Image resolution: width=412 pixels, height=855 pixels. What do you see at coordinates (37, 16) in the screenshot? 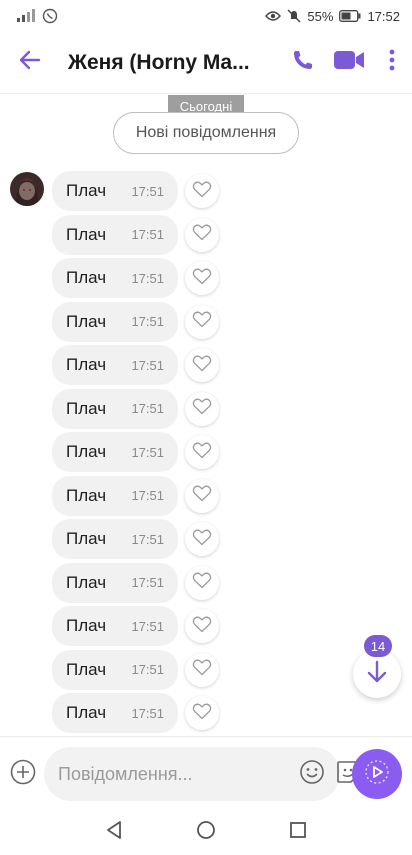
I see `status-left` at bounding box center [37, 16].